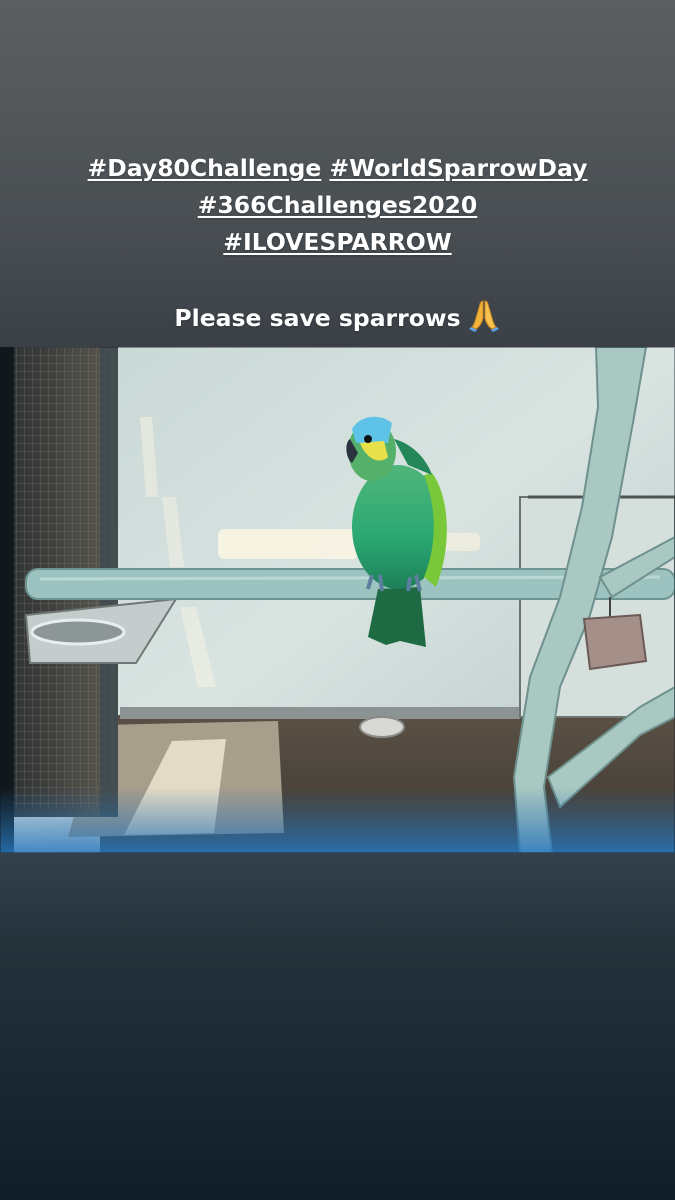  What do you see at coordinates (458, 168) in the screenshot?
I see `hashtag-worldsparrowday: #WorldSparrowDay` at bounding box center [458, 168].